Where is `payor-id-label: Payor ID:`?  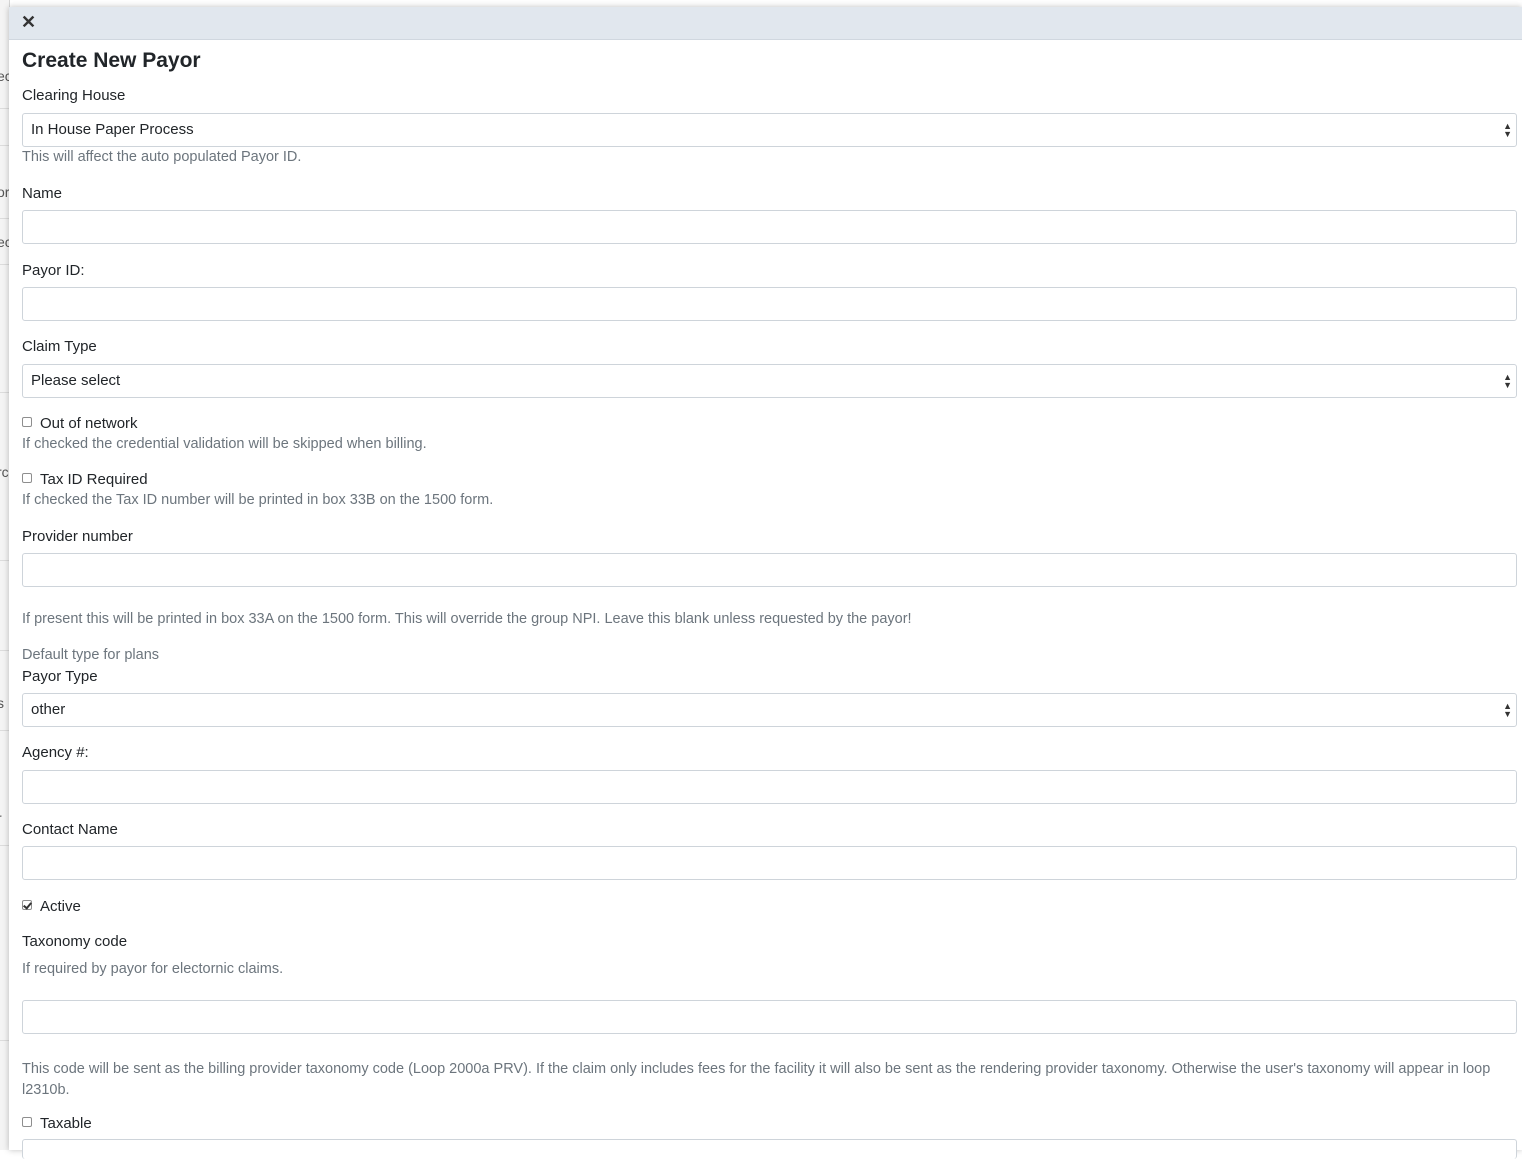
payor-id-label: Payor ID: is located at coordinates (53, 270).